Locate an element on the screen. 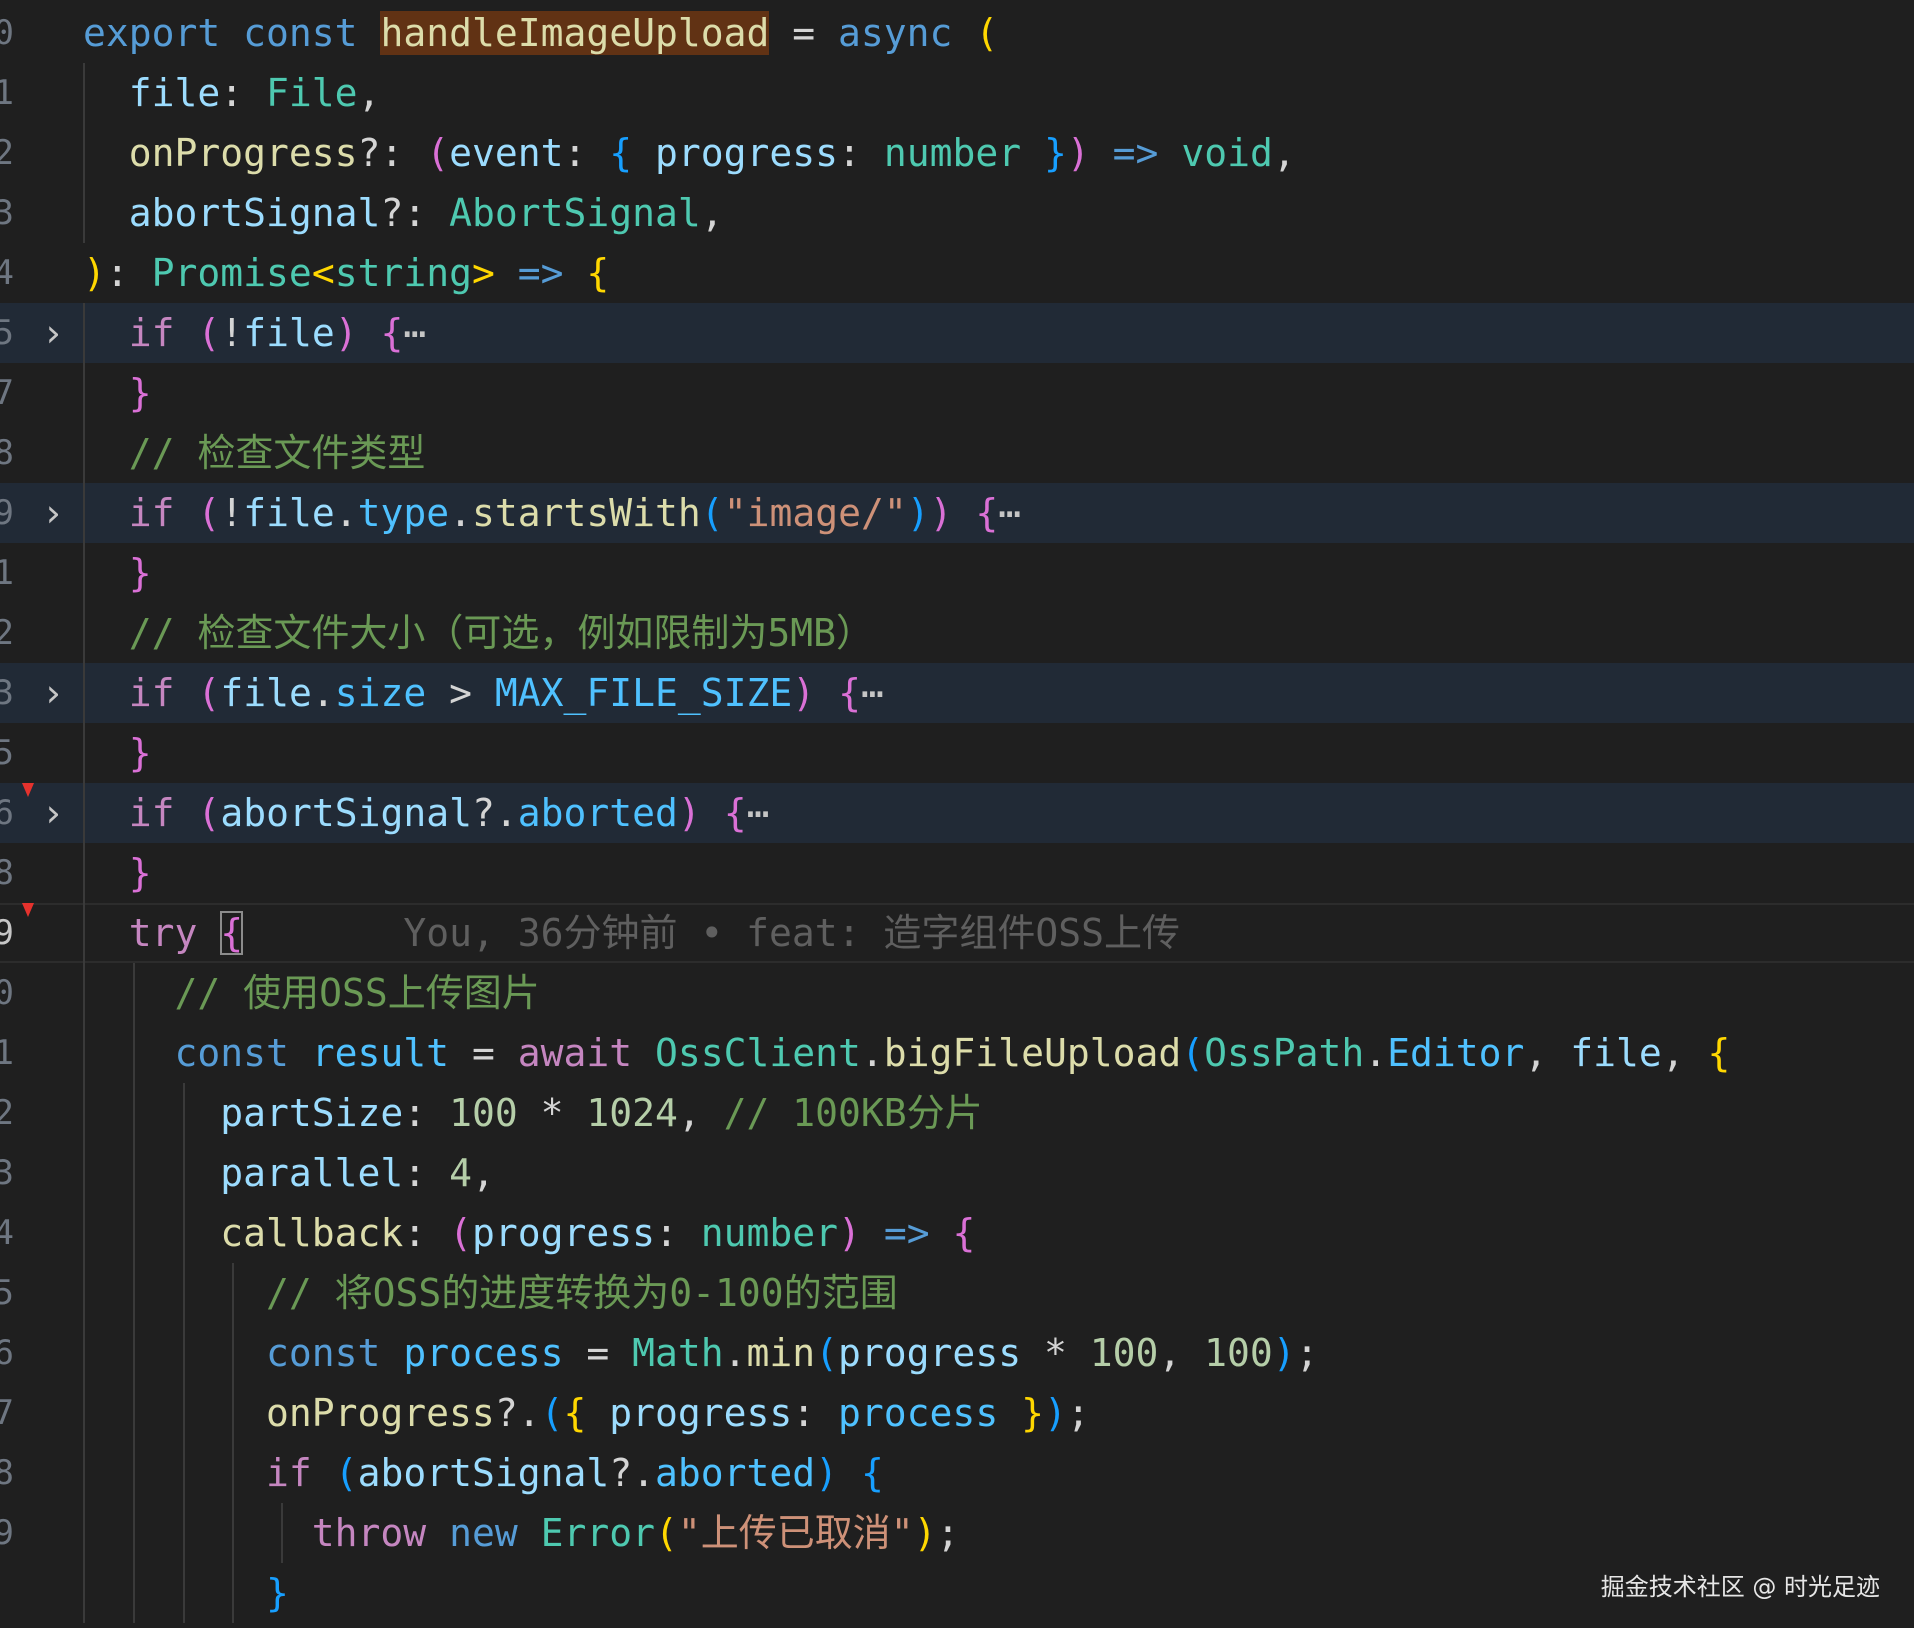 This screenshot has height=1628, width=1914. code-token: ⋯ is located at coordinates (872, 693).